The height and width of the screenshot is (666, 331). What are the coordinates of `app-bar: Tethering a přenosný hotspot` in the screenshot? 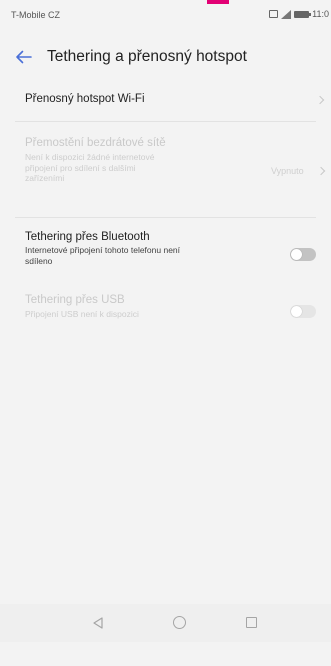 It's located at (165, 57).